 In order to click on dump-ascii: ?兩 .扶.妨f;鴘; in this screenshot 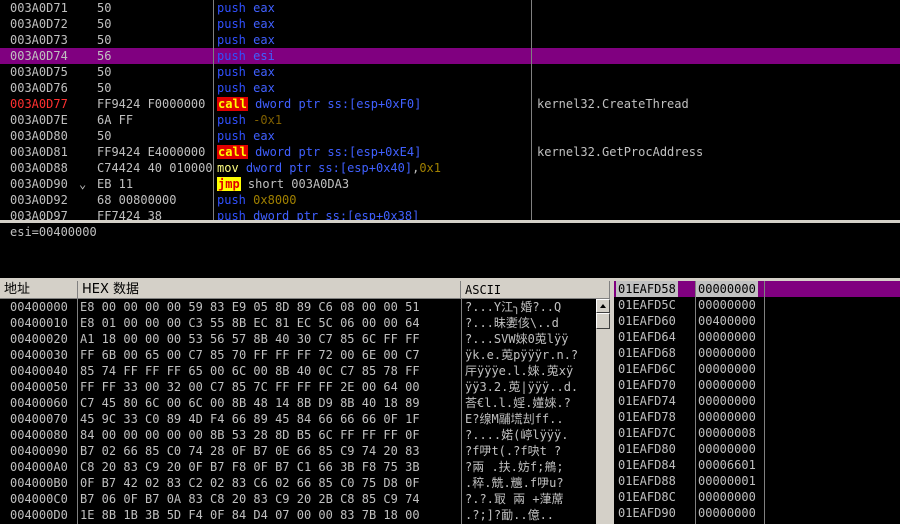, I will do `click(514, 467)`.